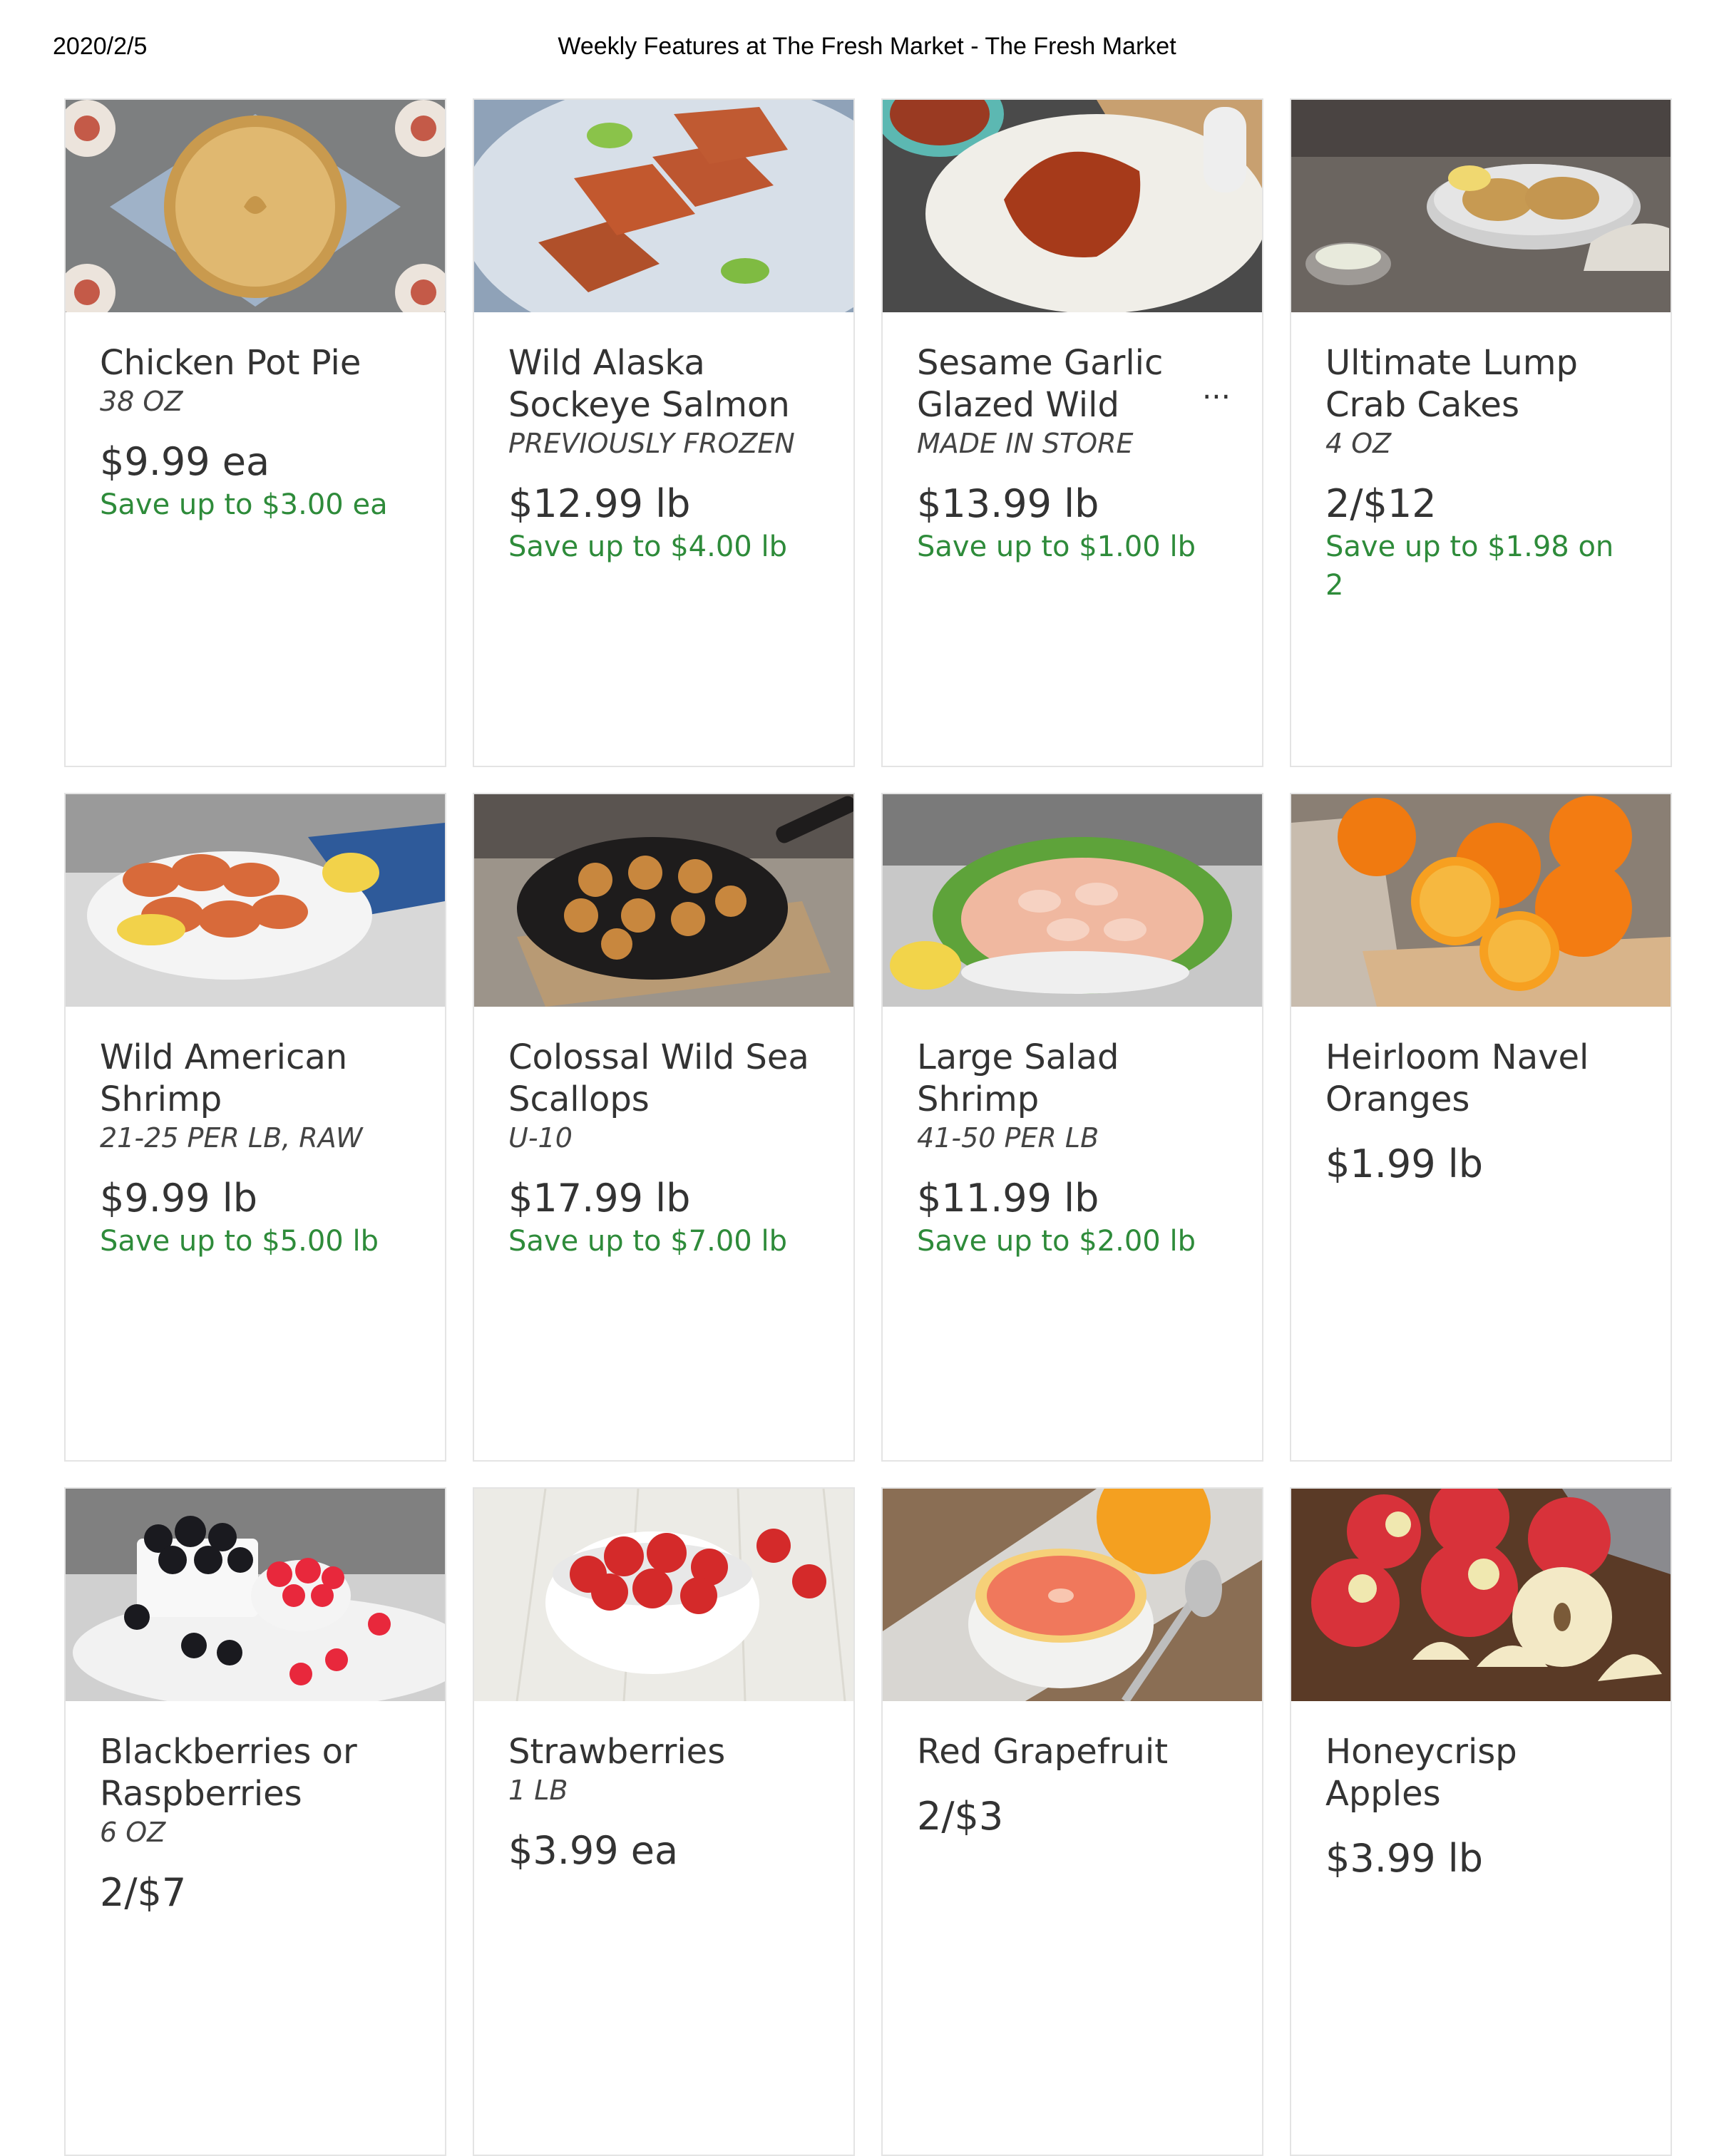  Describe the element at coordinates (255, 363) in the screenshot. I see `product-name: Chicken Pot Pie` at that location.